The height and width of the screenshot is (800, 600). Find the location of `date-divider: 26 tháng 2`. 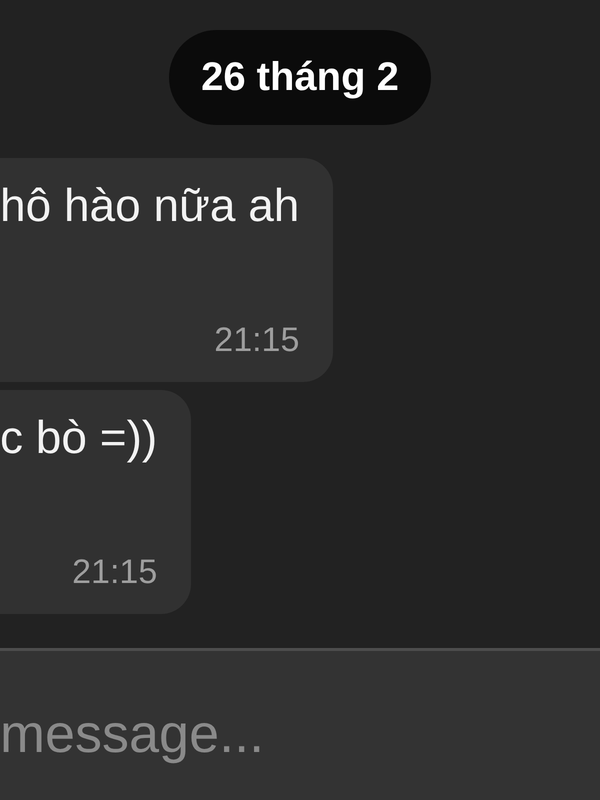

date-divider: 26 tháng 2 is located at coordinates (300, 77).